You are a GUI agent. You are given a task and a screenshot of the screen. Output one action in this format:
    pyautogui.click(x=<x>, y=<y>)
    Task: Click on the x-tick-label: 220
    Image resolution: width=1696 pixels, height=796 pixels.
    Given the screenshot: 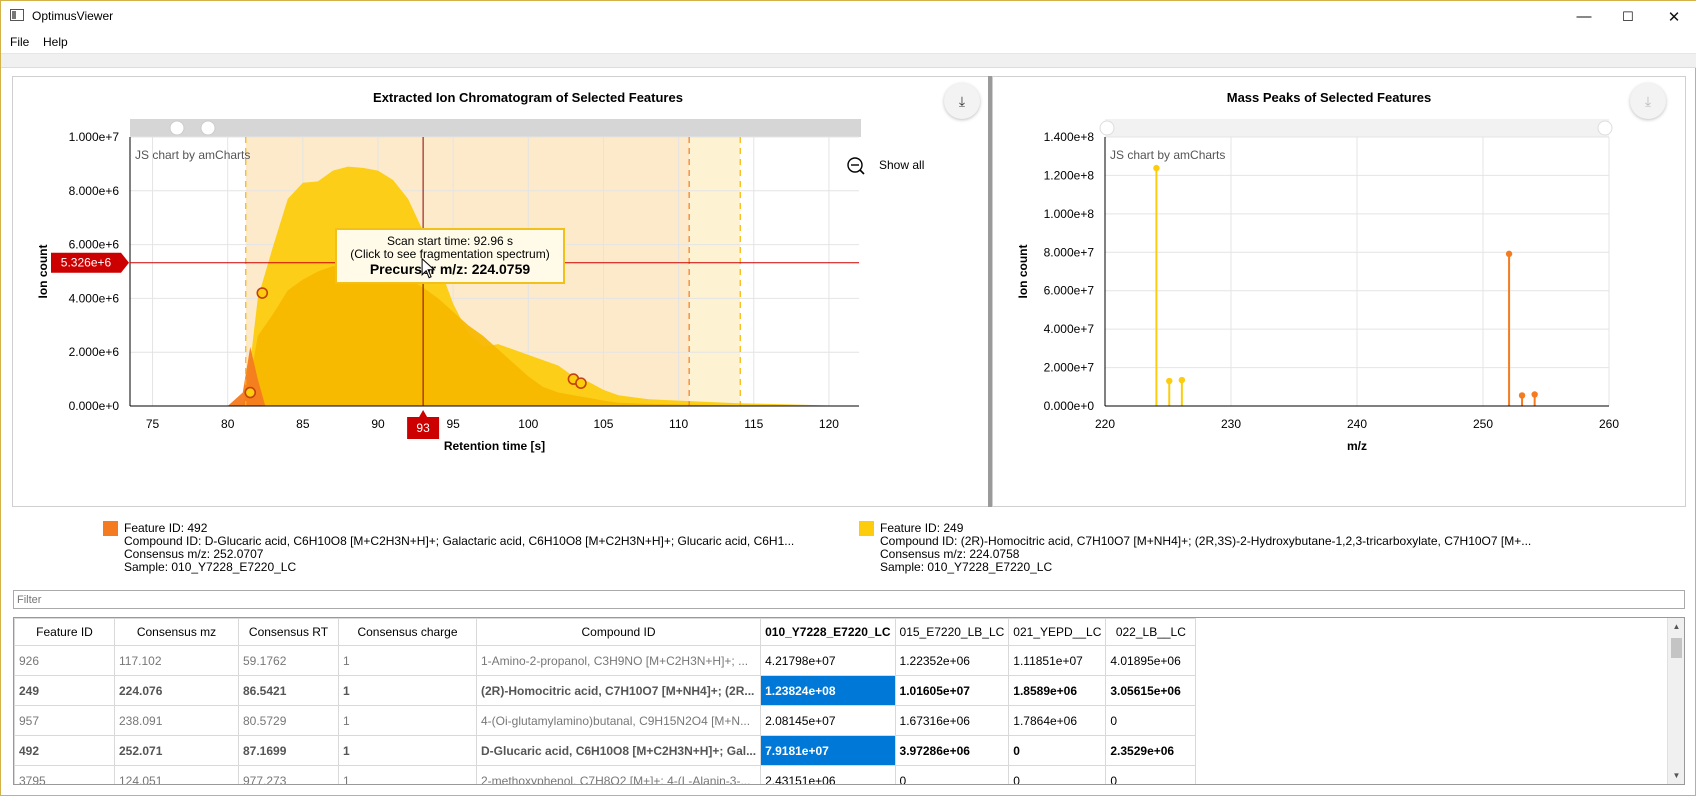 What is the action you would take?
    pyautogui.click(x=1105, y=424)
    